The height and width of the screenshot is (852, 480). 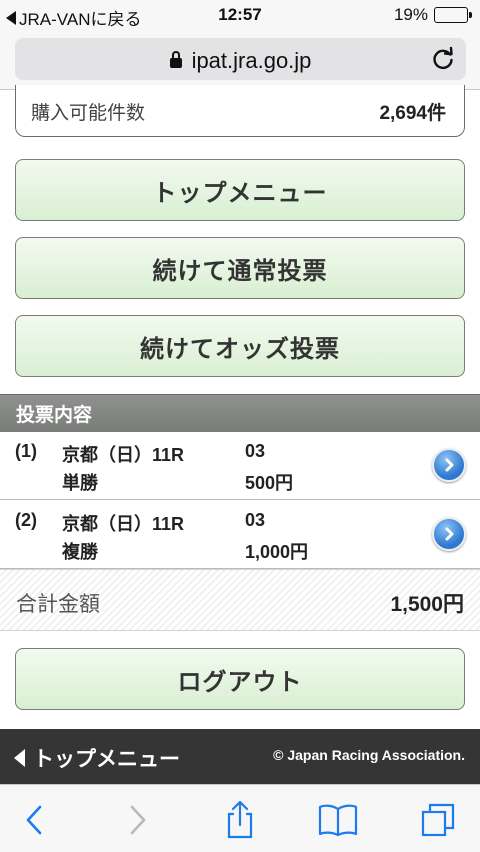 I want to click on bet-type: 複勝, so click(x=80, y=552).